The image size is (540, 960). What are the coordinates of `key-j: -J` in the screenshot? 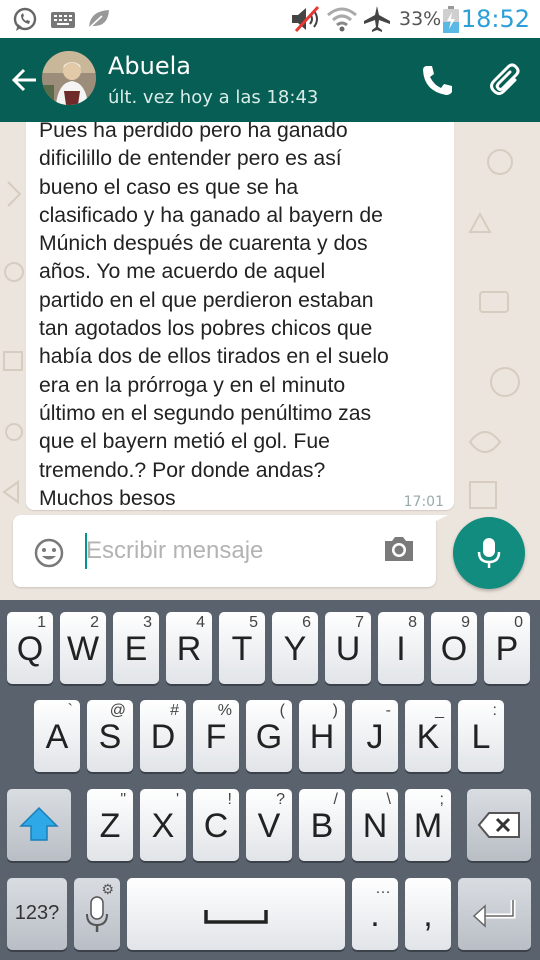 It's located at (375, 736).